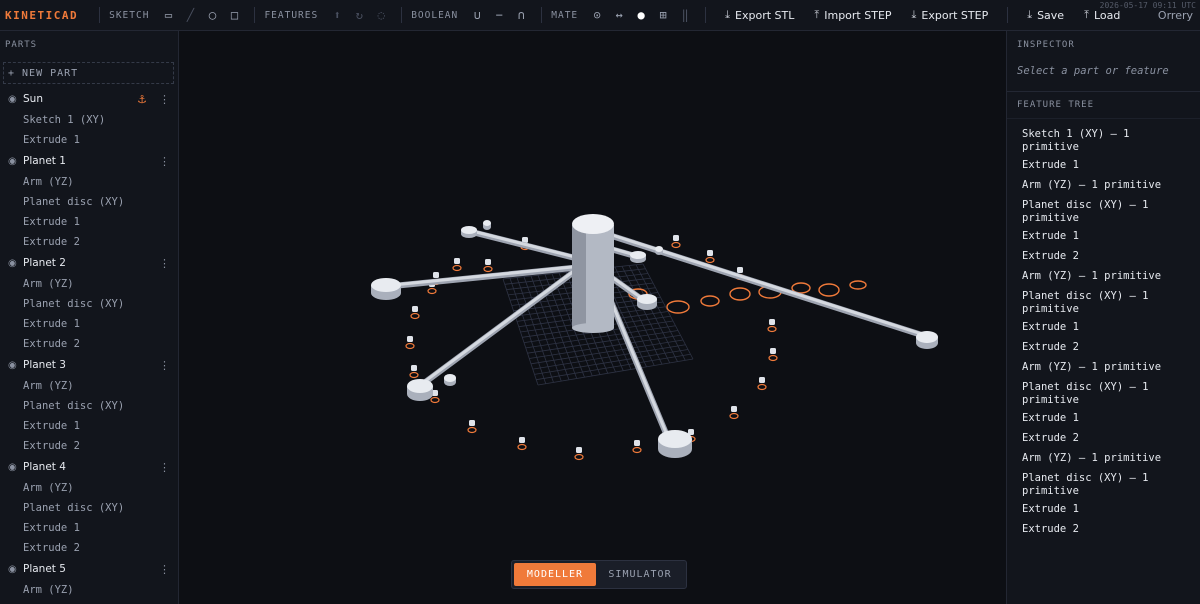  I want to click on part-name: Planet 2, so click(44, 263).